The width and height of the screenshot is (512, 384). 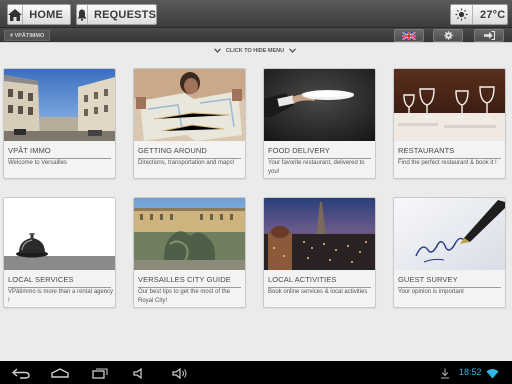 I want to click on bell-icon, so click(x=82, y=14).